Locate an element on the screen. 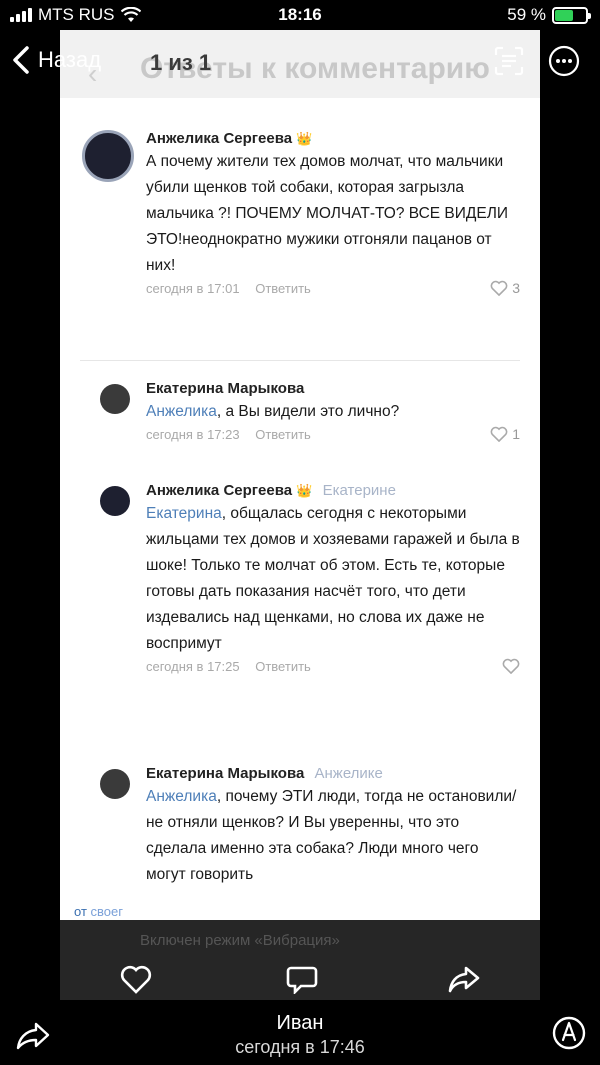  markup-icon is located at coordinates (569, 1033).